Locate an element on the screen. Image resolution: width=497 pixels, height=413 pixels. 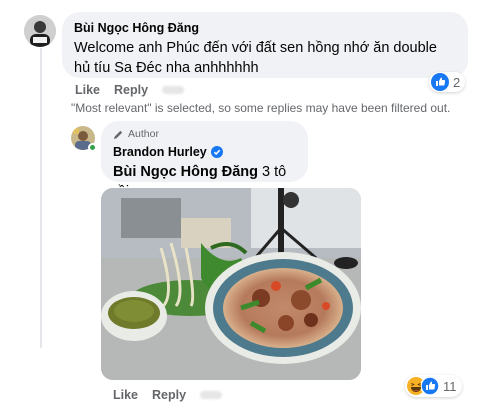
online-indicator is located at coordinates (92, 147).